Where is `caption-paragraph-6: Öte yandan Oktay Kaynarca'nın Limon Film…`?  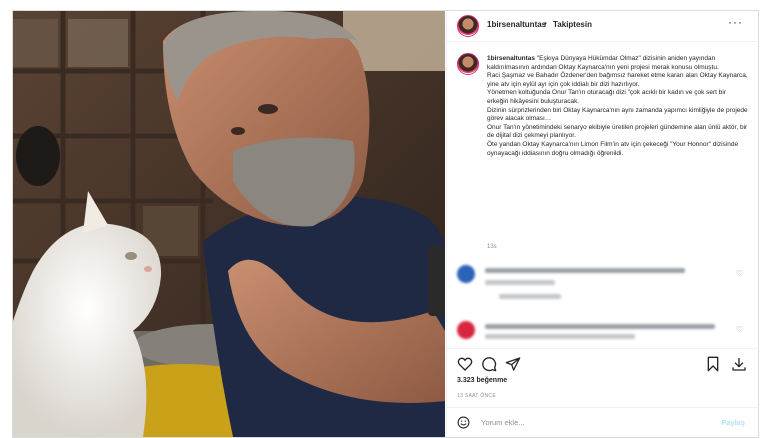
caption-paragraph-6: Öte yandan Oktay Kaynarca'nın Limon Film… is located at coordinates (613, 148).